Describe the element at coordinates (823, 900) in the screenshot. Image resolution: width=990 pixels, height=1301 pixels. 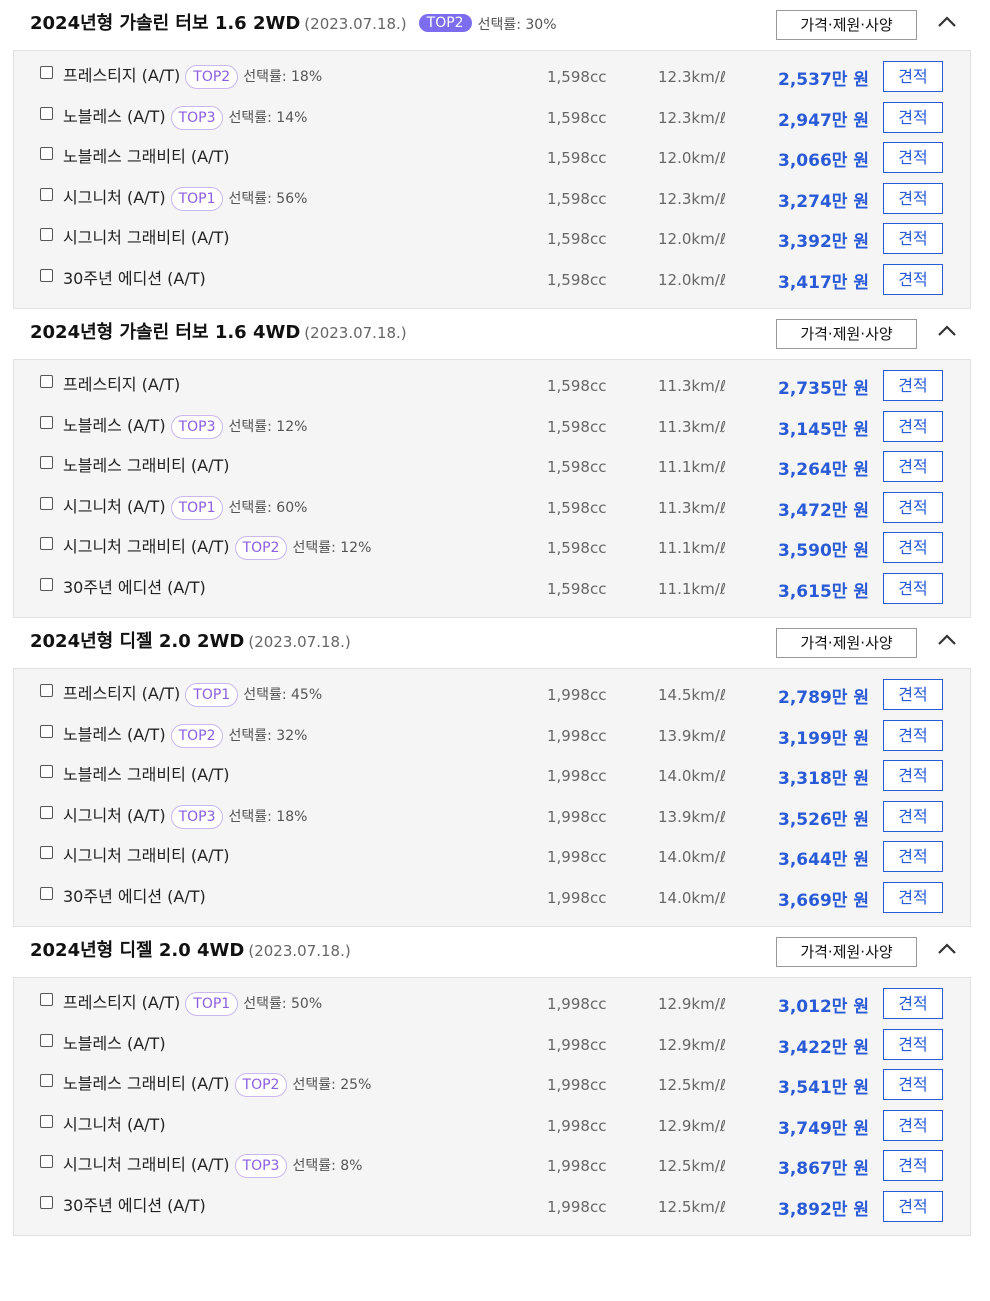
I see `trim-price: 3,669만 원` at that location.